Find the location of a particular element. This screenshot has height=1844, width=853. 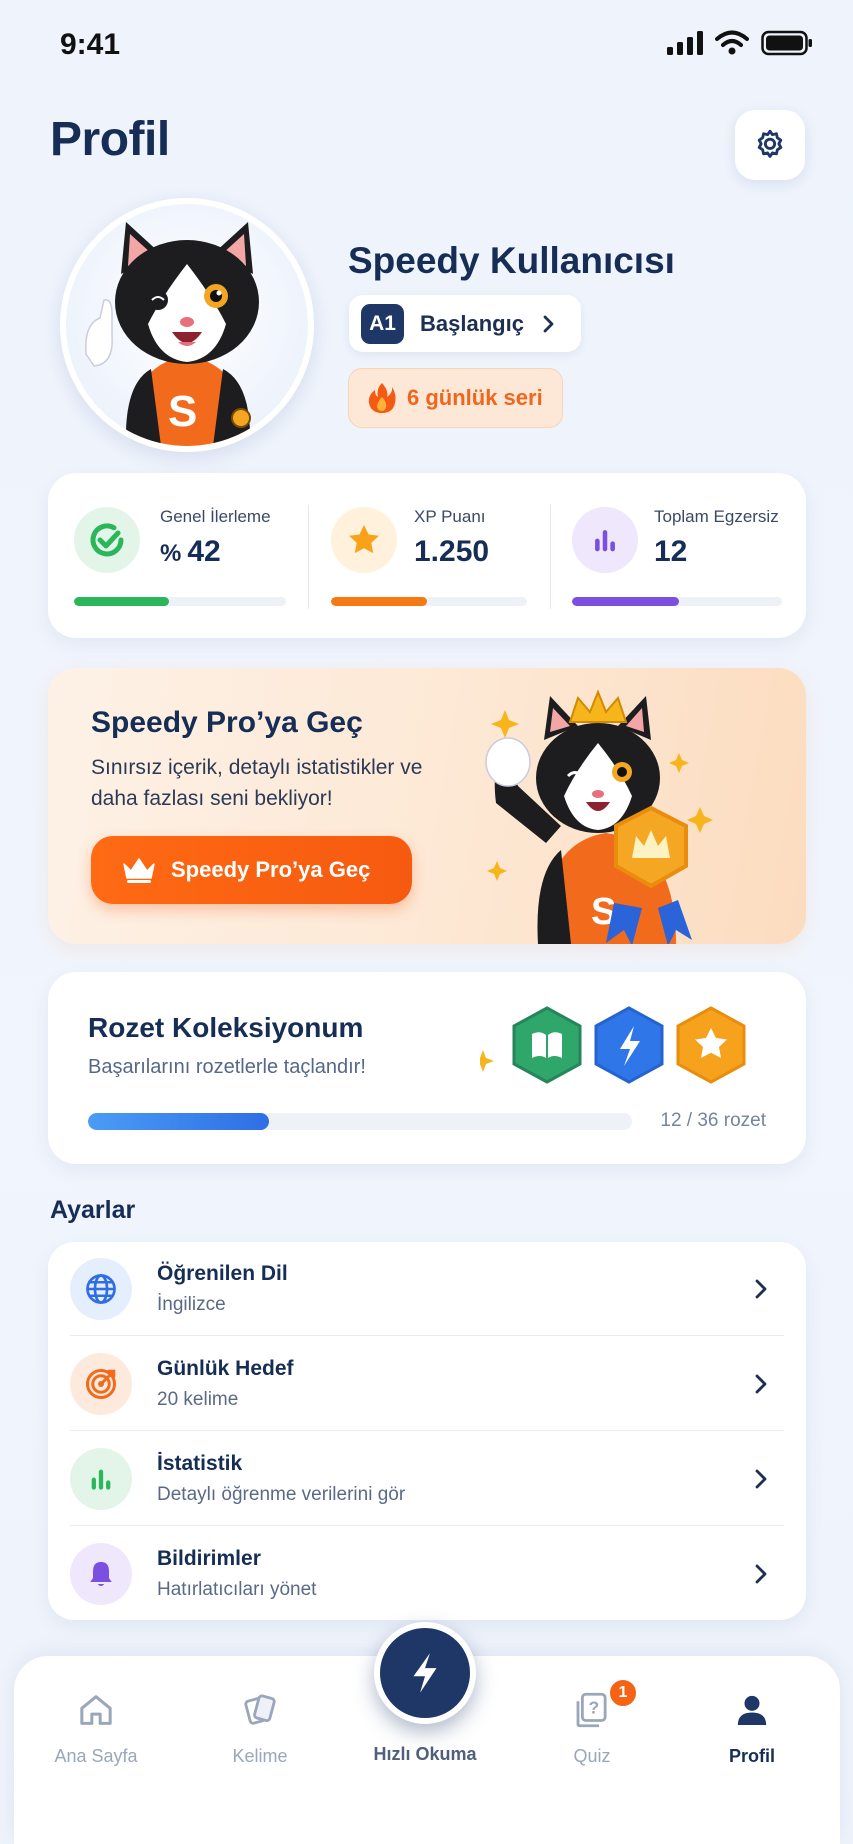

setting-notifications: Bildirimler Hatırlatıcıları yönet is located at coordinates (427, 1574).